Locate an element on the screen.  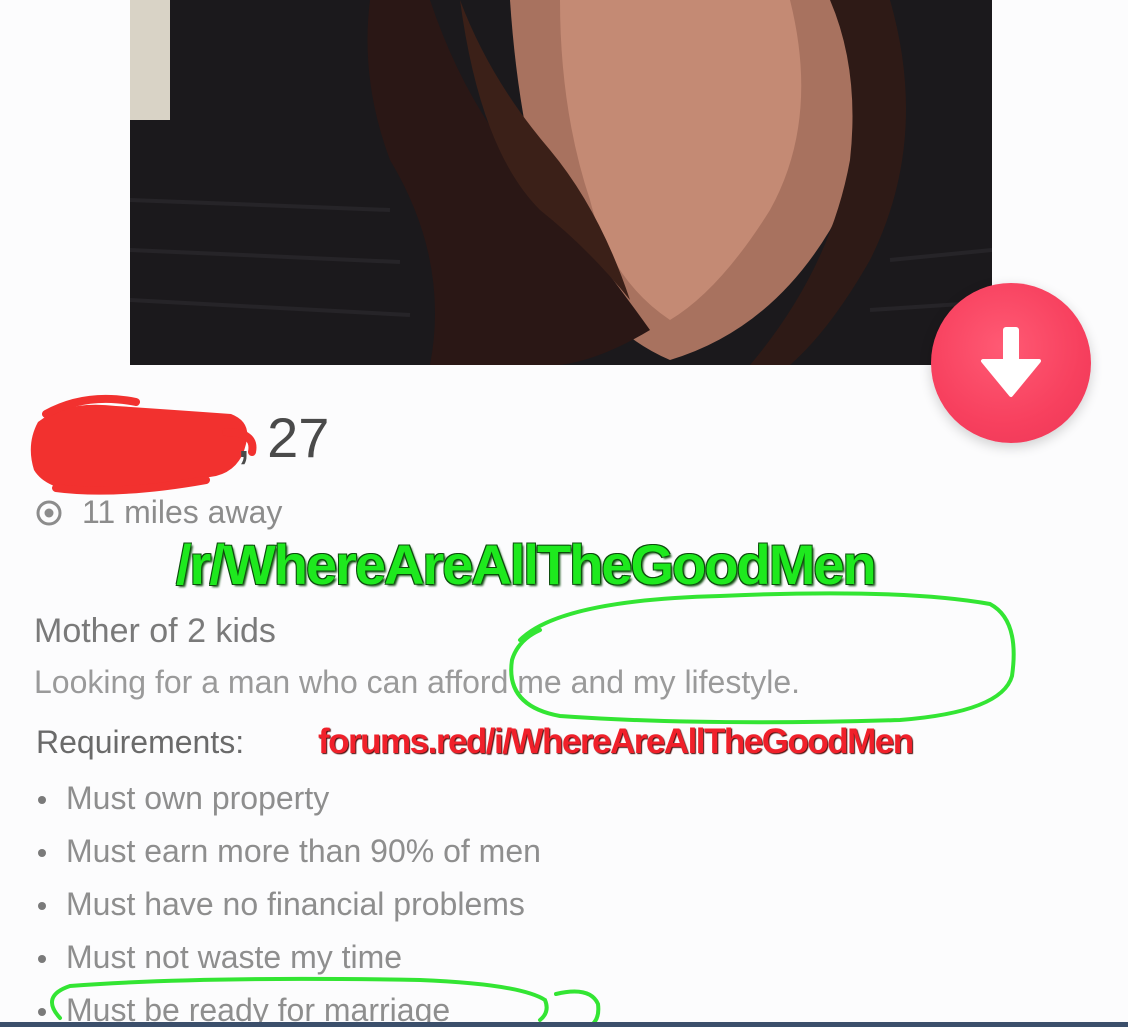
ring-afford is located at coordinates (762, 658).